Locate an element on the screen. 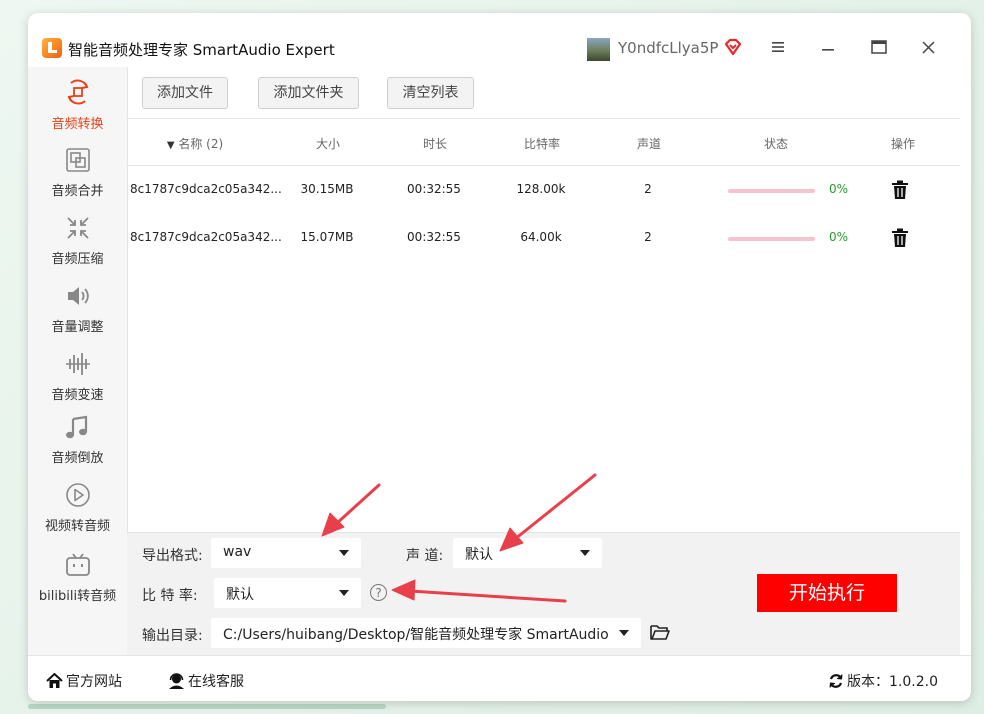 The height and width of the screenshot is (714, 984). version-info: 版本：1.0.2.0 is located at coordinates (883, 681).